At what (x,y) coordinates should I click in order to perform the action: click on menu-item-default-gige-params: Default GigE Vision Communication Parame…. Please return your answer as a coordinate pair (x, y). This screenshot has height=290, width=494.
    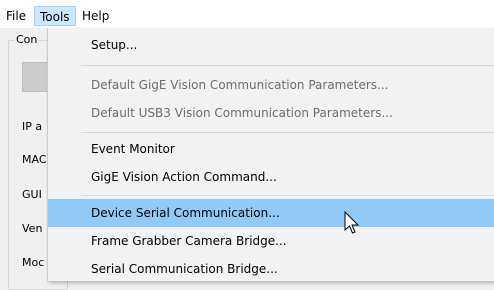
    Looking at the image, I should click on (271, 85).